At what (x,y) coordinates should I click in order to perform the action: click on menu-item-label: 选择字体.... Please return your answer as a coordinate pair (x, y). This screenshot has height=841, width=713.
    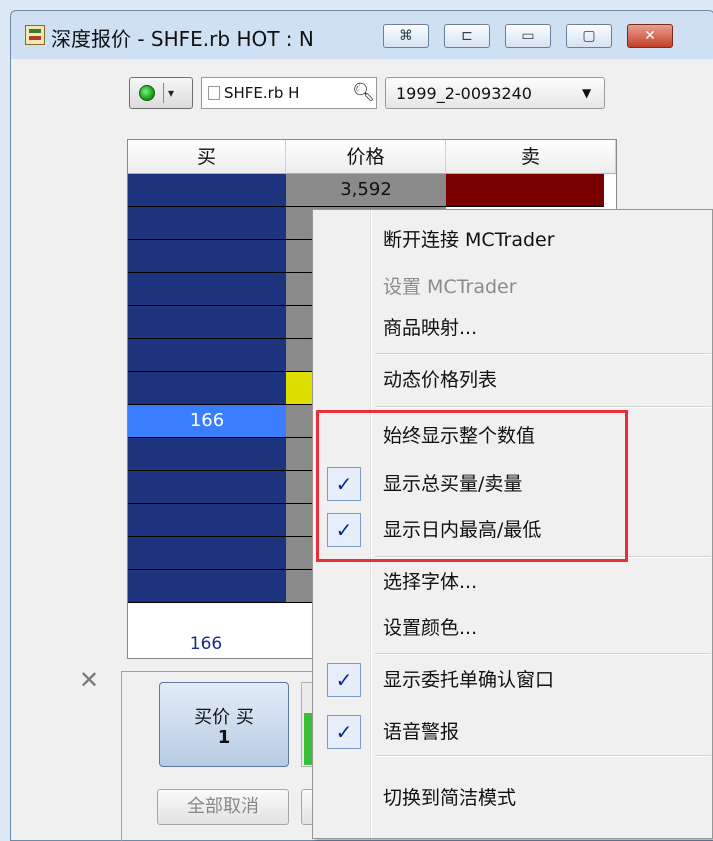
    Looking at the image, I should click on (430, 582).